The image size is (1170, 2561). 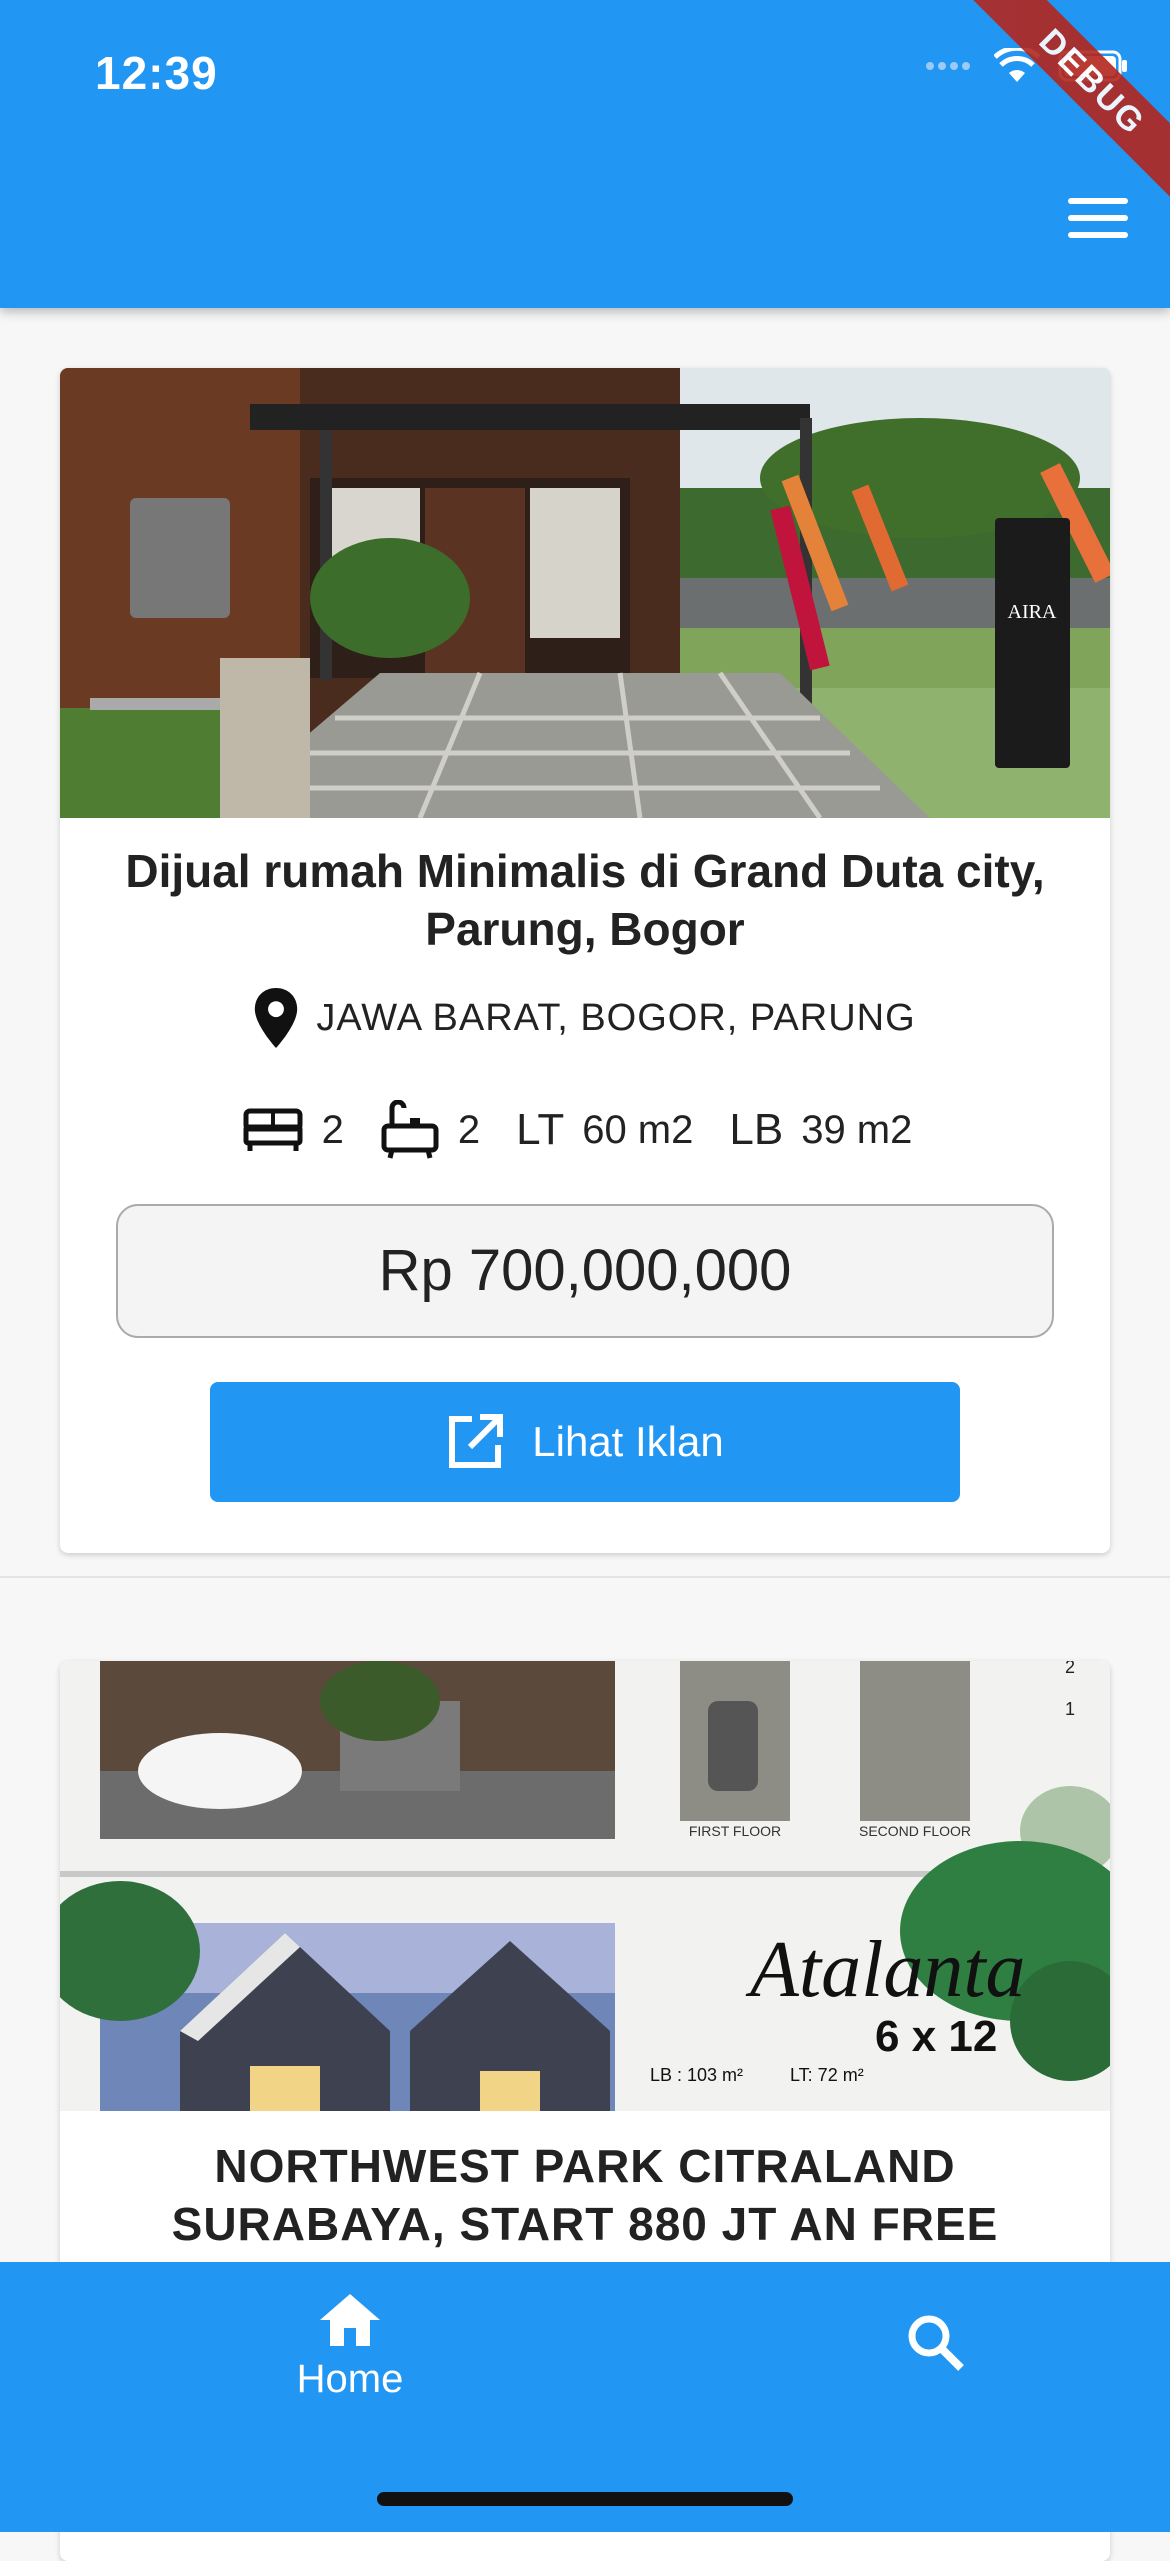 I want to click on status-time: 12:39, so click(x=156, y=73).